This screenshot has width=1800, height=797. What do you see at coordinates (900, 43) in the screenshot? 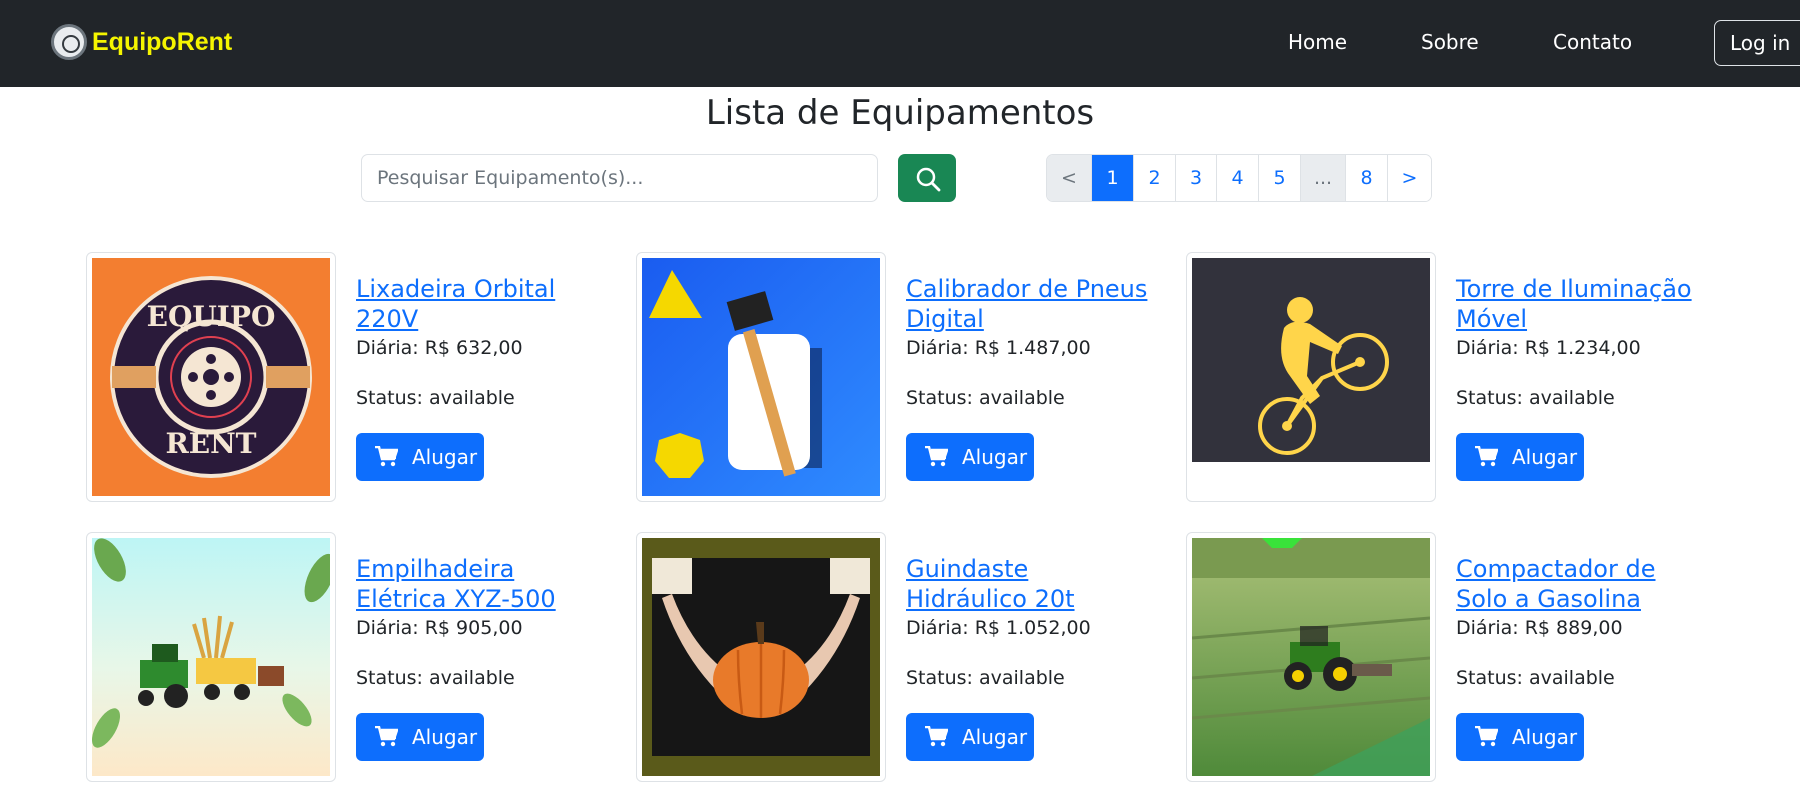
I see `navbar: EquipoRent Home Sobre Contato Log in` at bounding box center [900, 43].